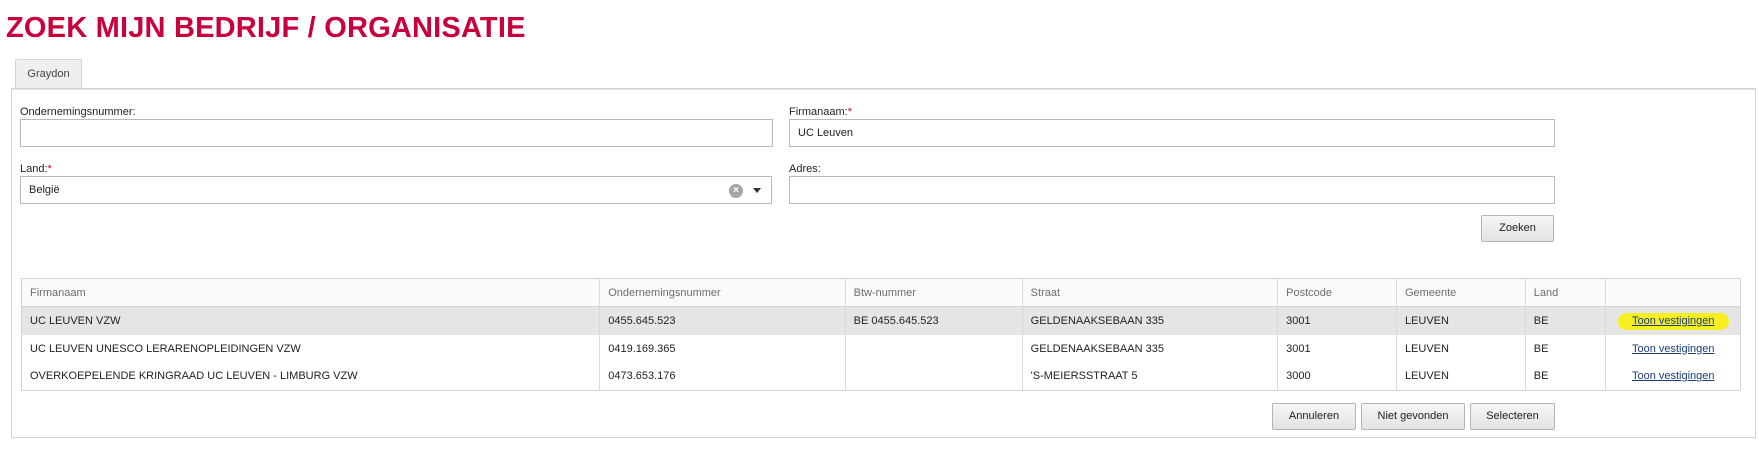 This screenshot has height=465, width=1759. I want to click on search-button: Zoeken, so click(1517, 228).